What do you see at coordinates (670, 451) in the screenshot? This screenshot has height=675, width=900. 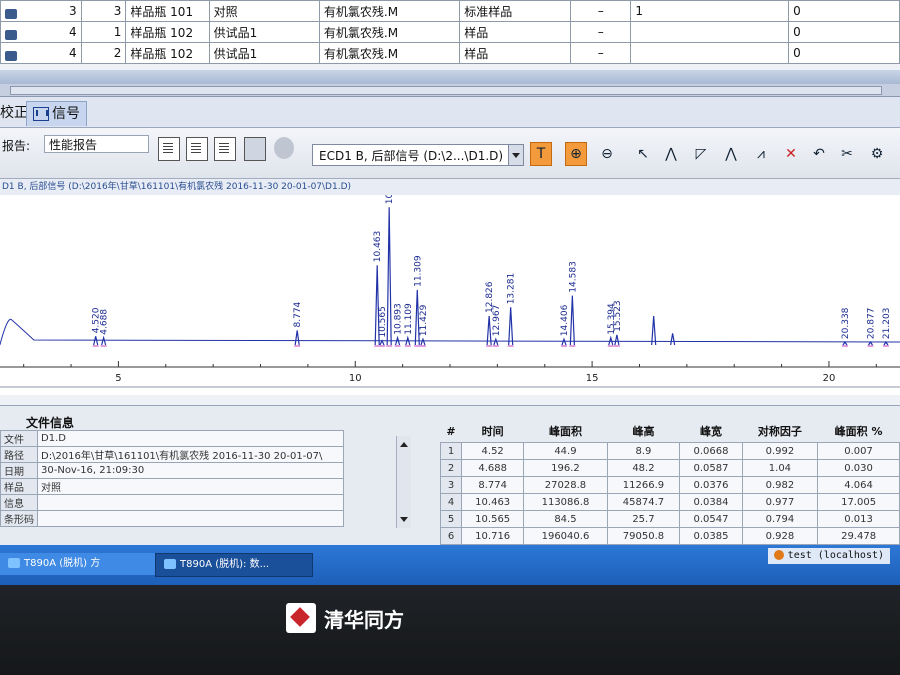 I see `peak-table-row: 1 4.52 44.9 8.9 0.0668 0.992 0.007` at bounding box center [670, 451].